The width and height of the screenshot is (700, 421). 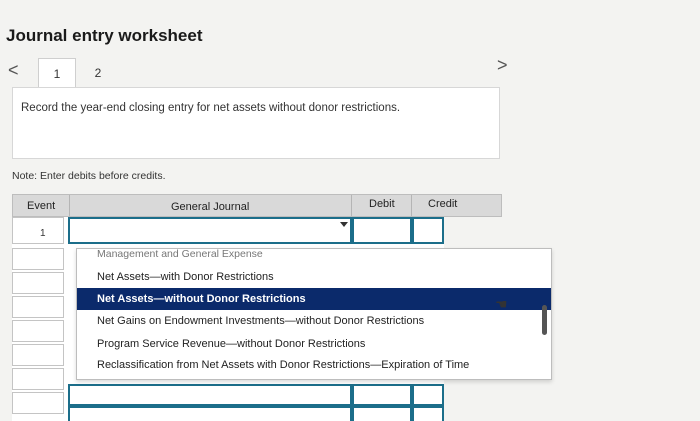 I want to click on page-title: Journal entry worksheet, so click(x=104, y=35).